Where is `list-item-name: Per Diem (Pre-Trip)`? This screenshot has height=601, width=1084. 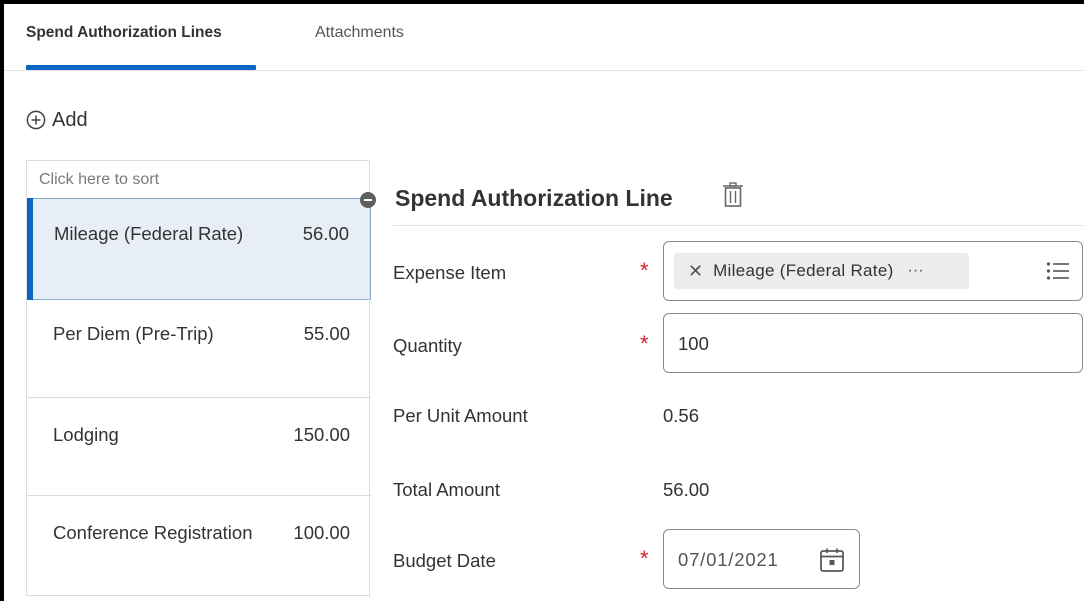 list-item-name: Per Diem (Pre-Trip) is located at coordinates (133, 333).